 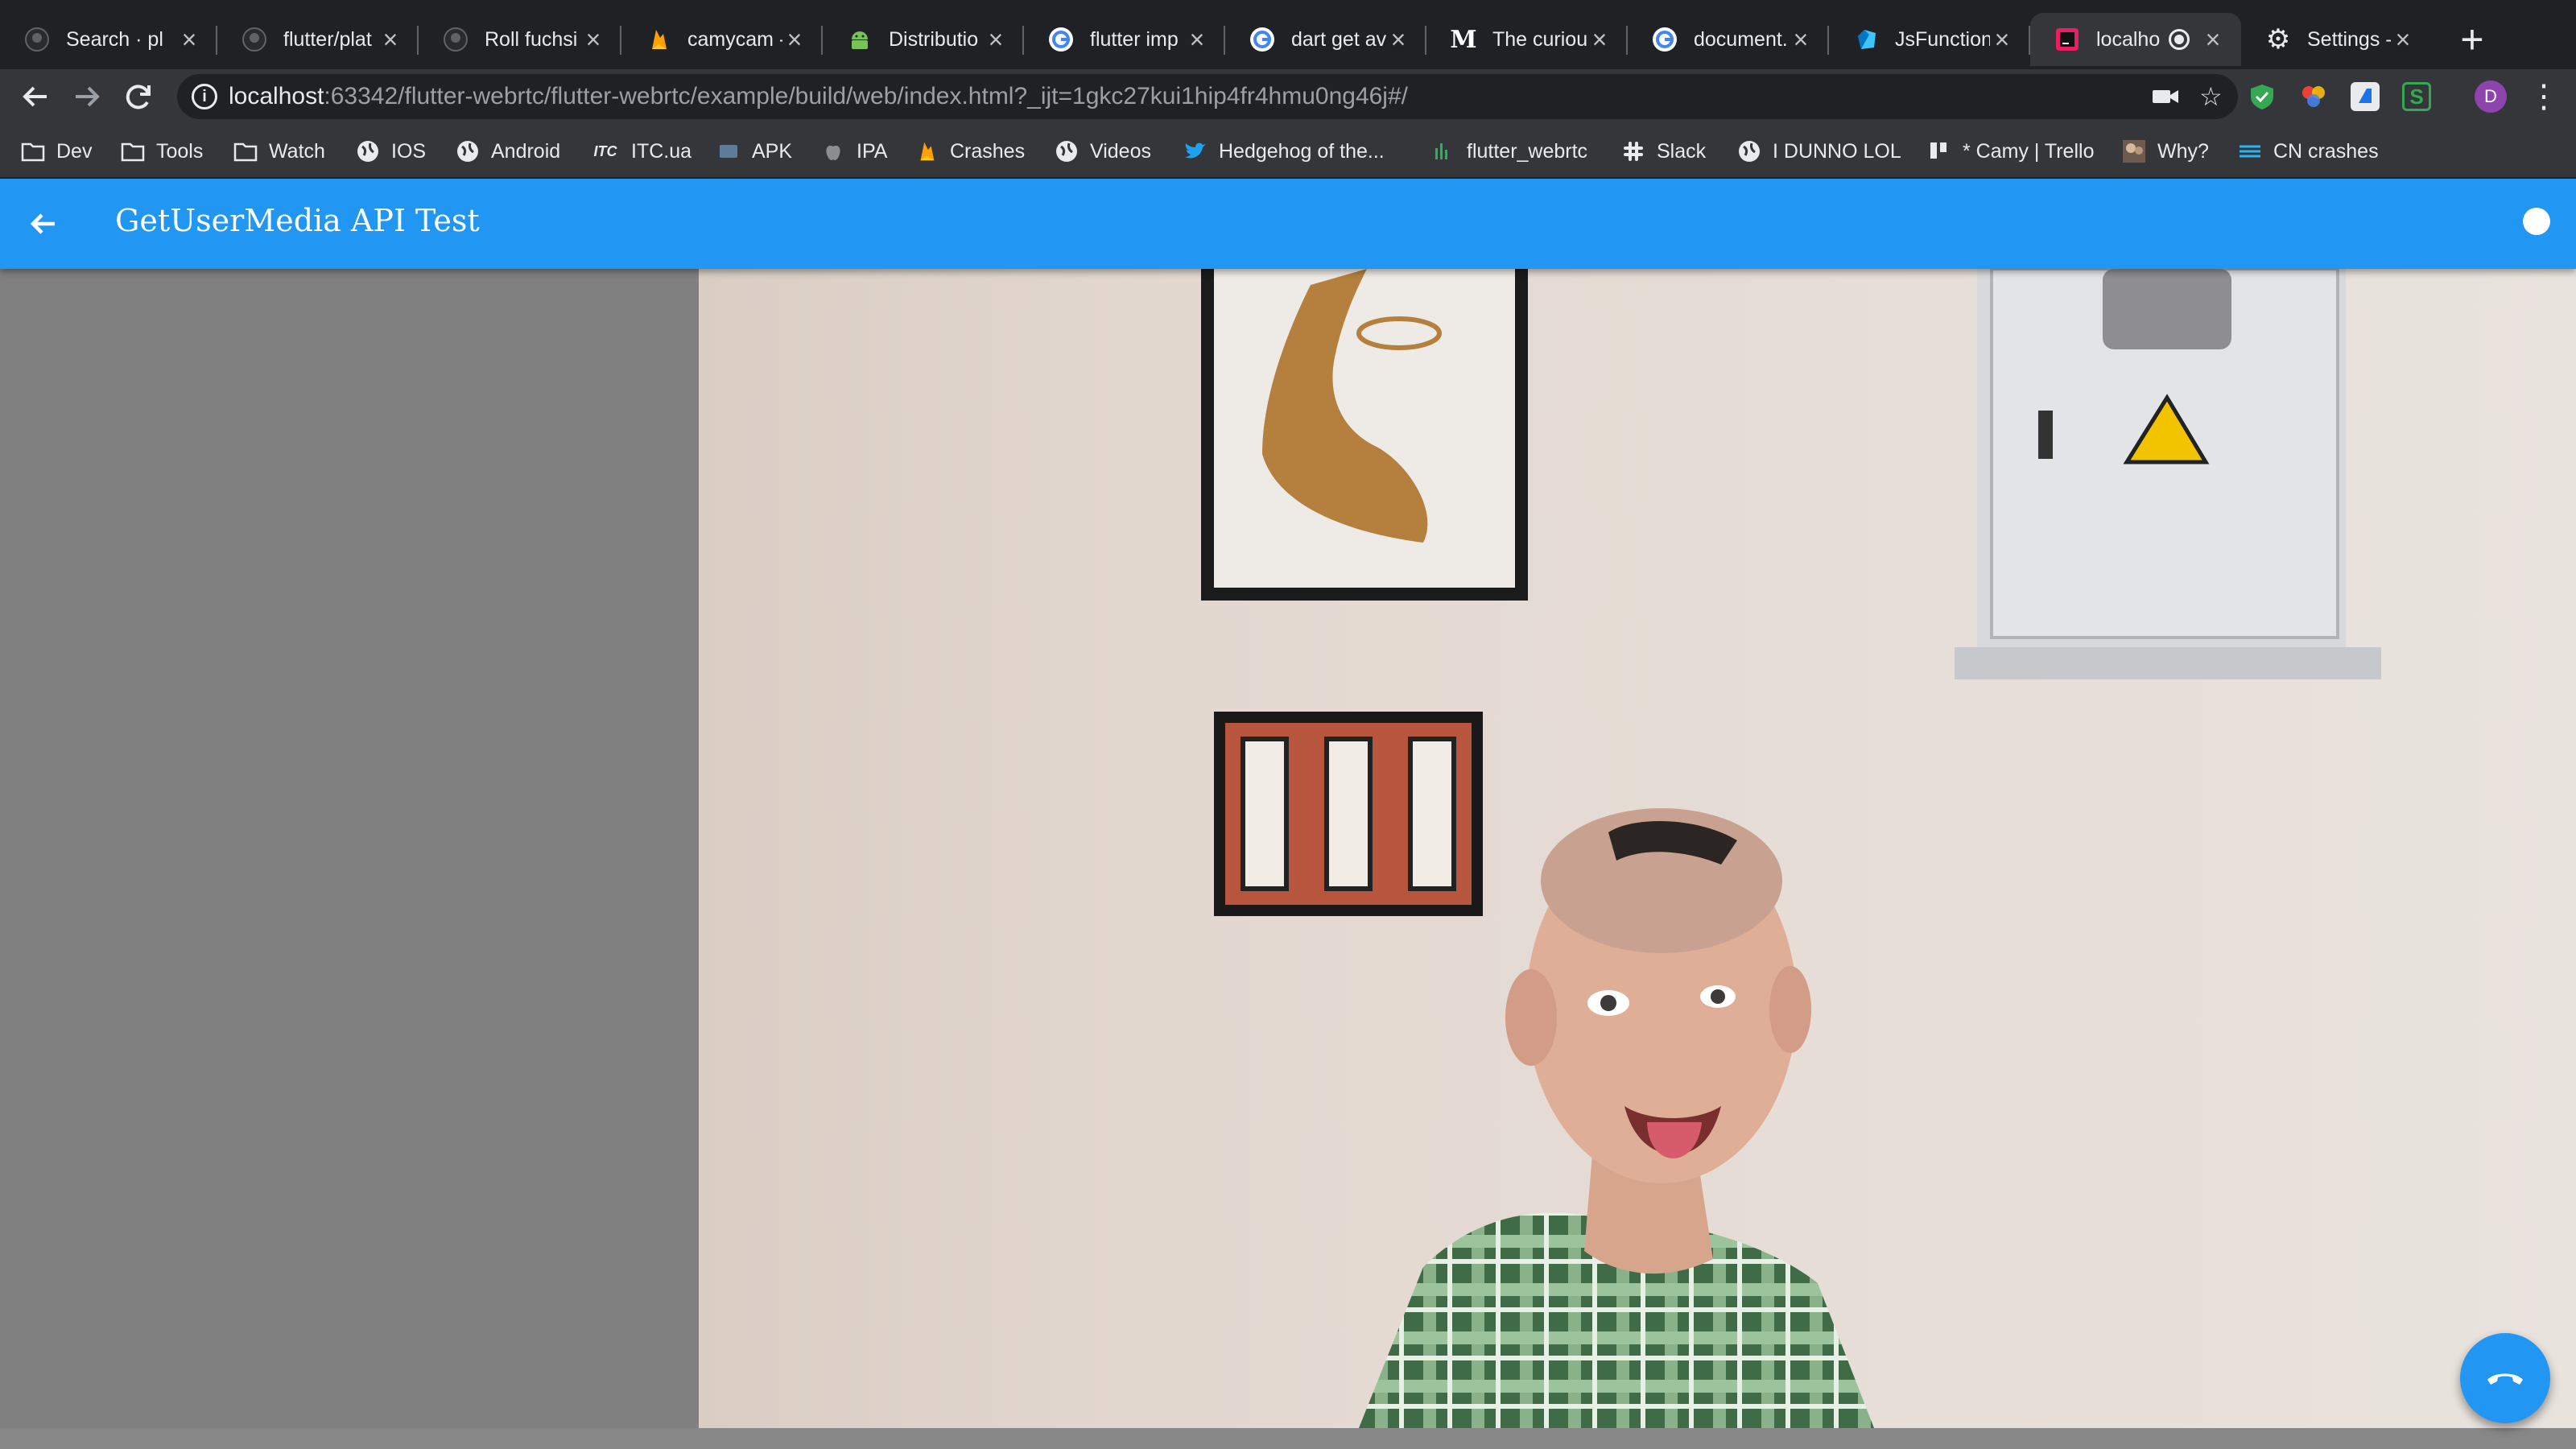 What do you see at coordinates (2134, 151) in the screenshot?
I see `photo-icon` at bounding box center [2134, 151].